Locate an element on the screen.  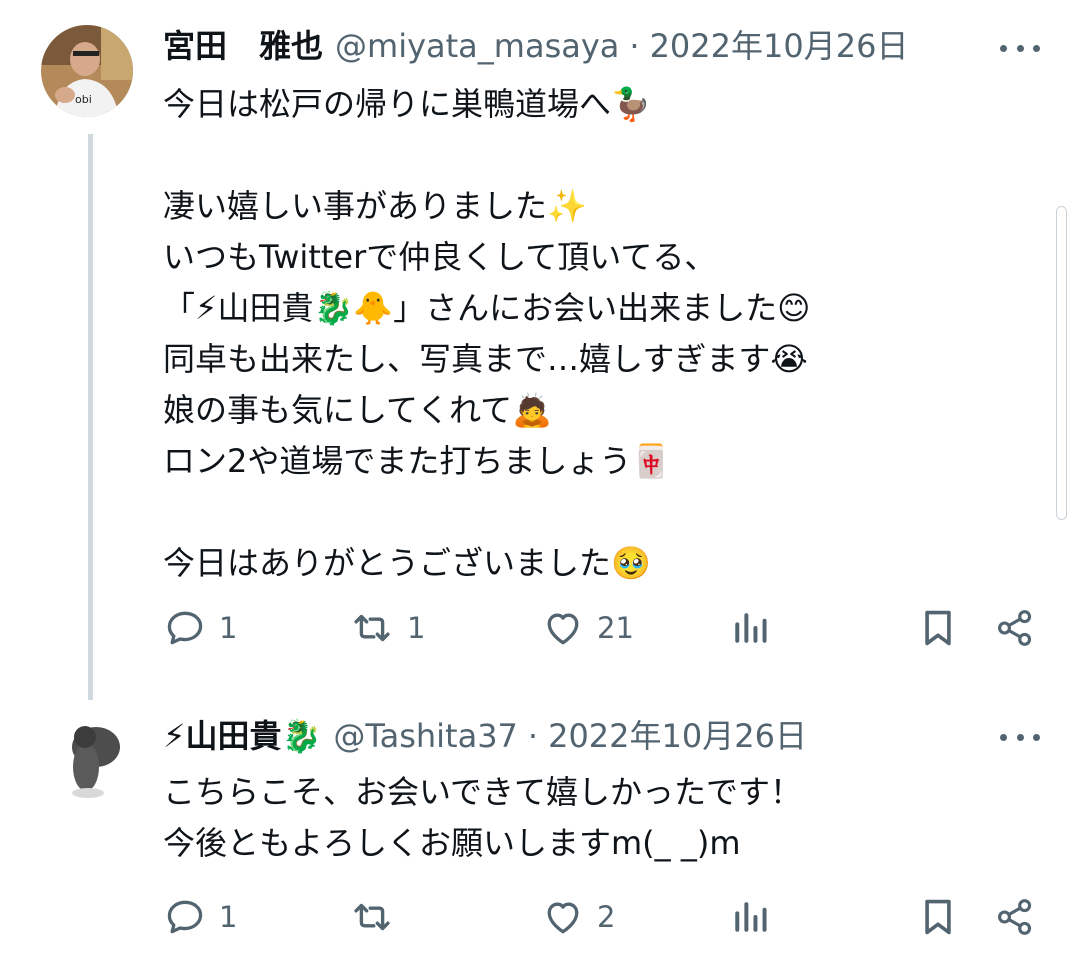
avatar-photo is located at coordinates (88, 755).